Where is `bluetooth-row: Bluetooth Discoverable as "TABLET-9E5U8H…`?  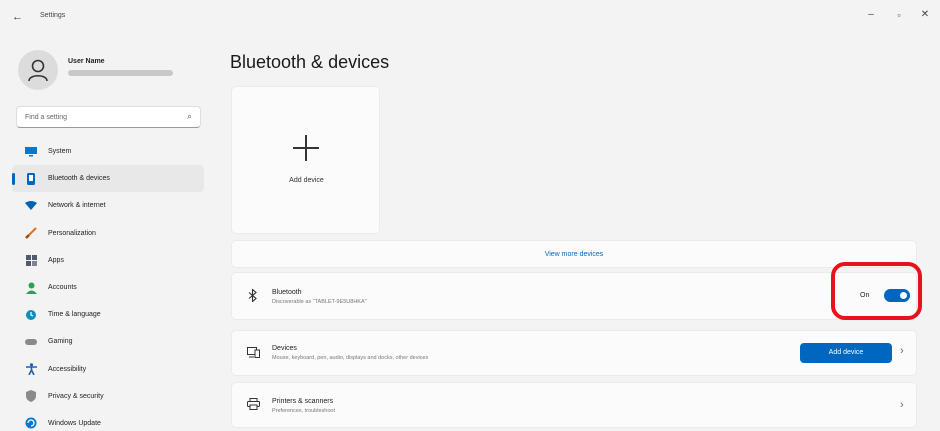 bluetooth-row: Bluetooth Discoverable as "TABLET-9E5U8H… is located at coordinates (574, 296).